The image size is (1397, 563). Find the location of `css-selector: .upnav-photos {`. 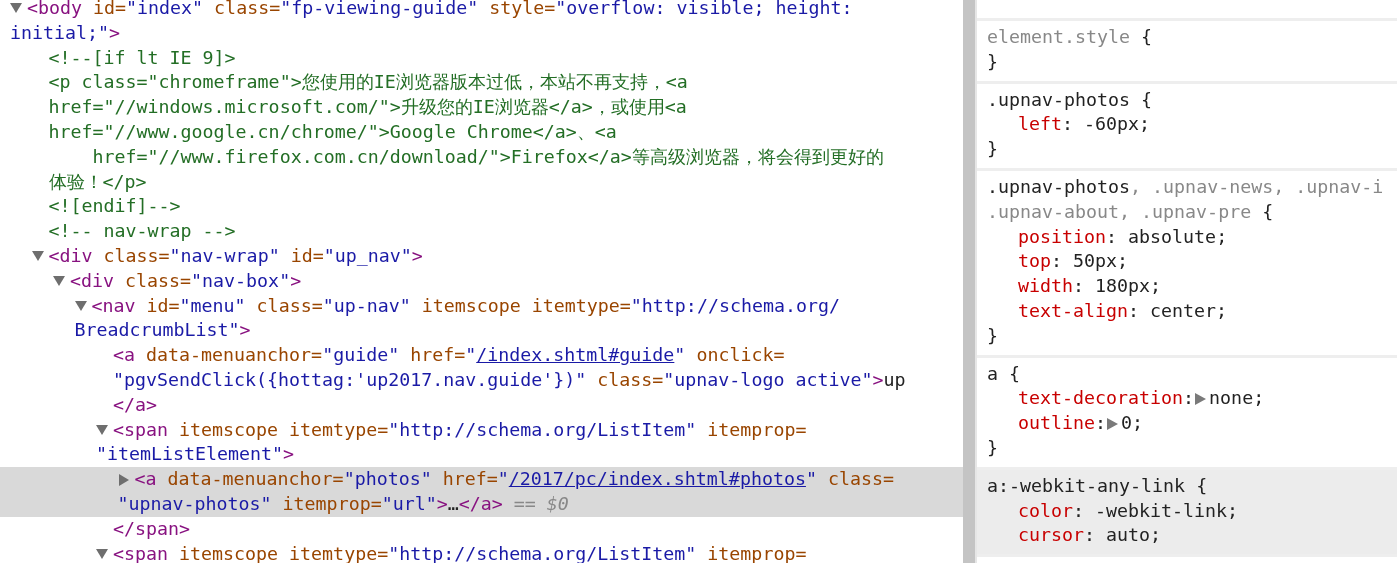

css-selector: .upnav-photos { is located at coordinates (1070, 99).